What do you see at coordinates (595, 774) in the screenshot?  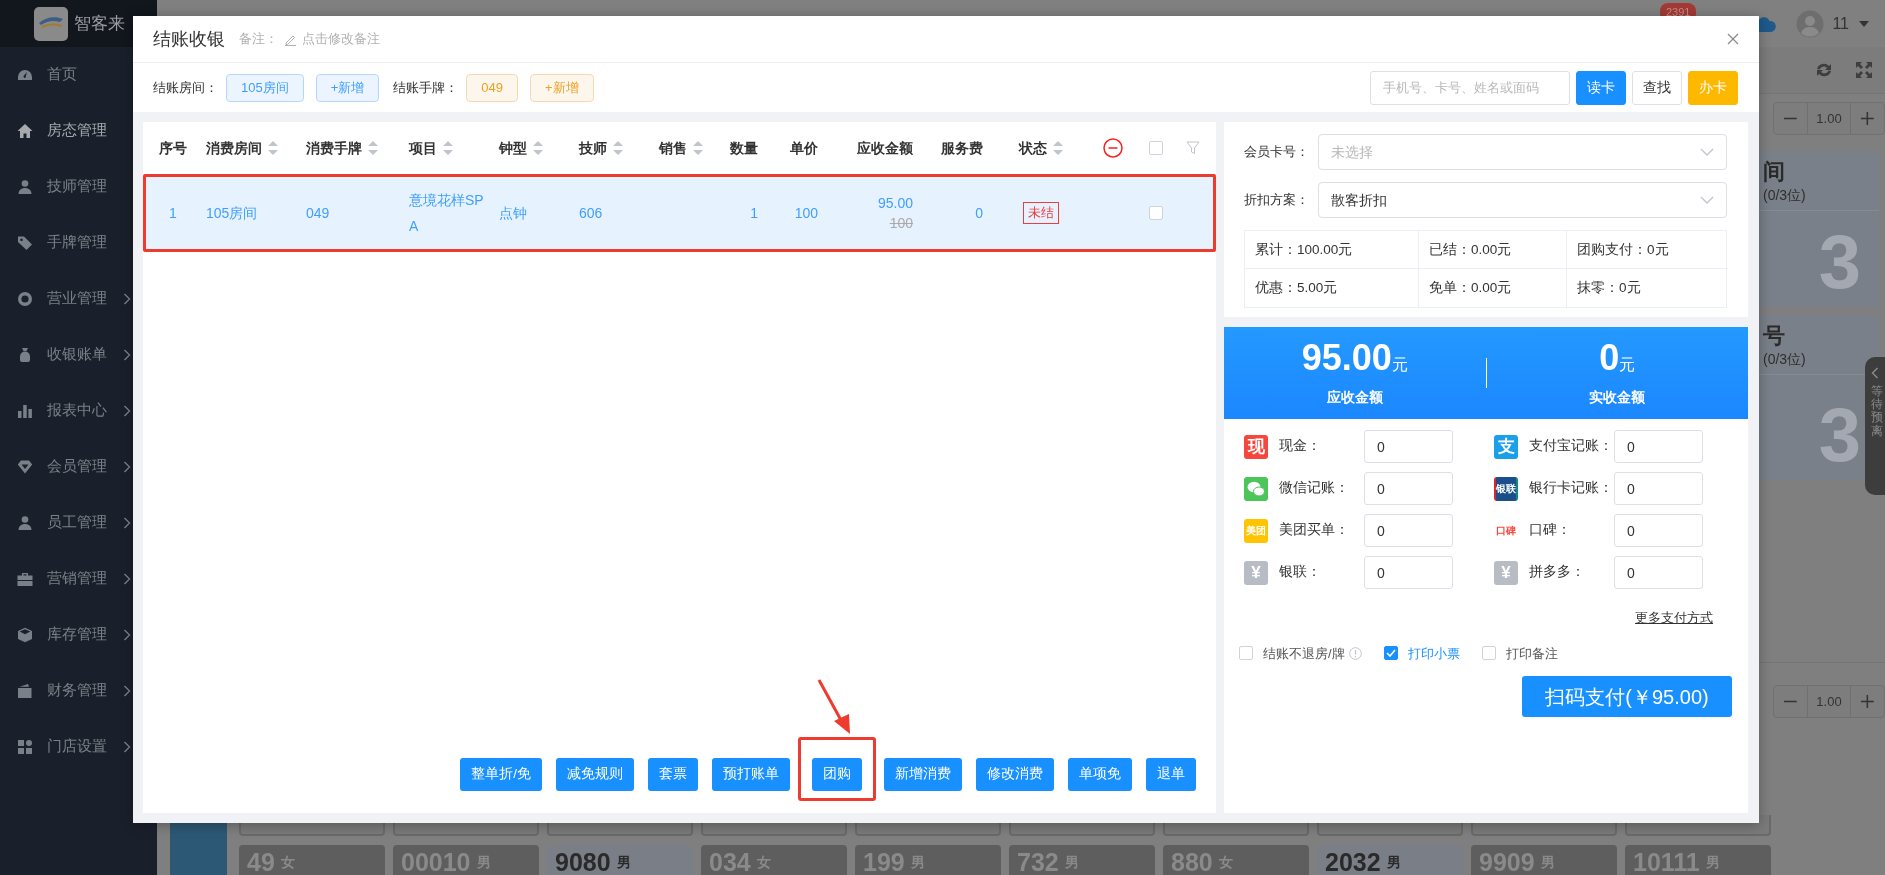 I see `action-button: 减免规则` at bounding box center [595, 774].